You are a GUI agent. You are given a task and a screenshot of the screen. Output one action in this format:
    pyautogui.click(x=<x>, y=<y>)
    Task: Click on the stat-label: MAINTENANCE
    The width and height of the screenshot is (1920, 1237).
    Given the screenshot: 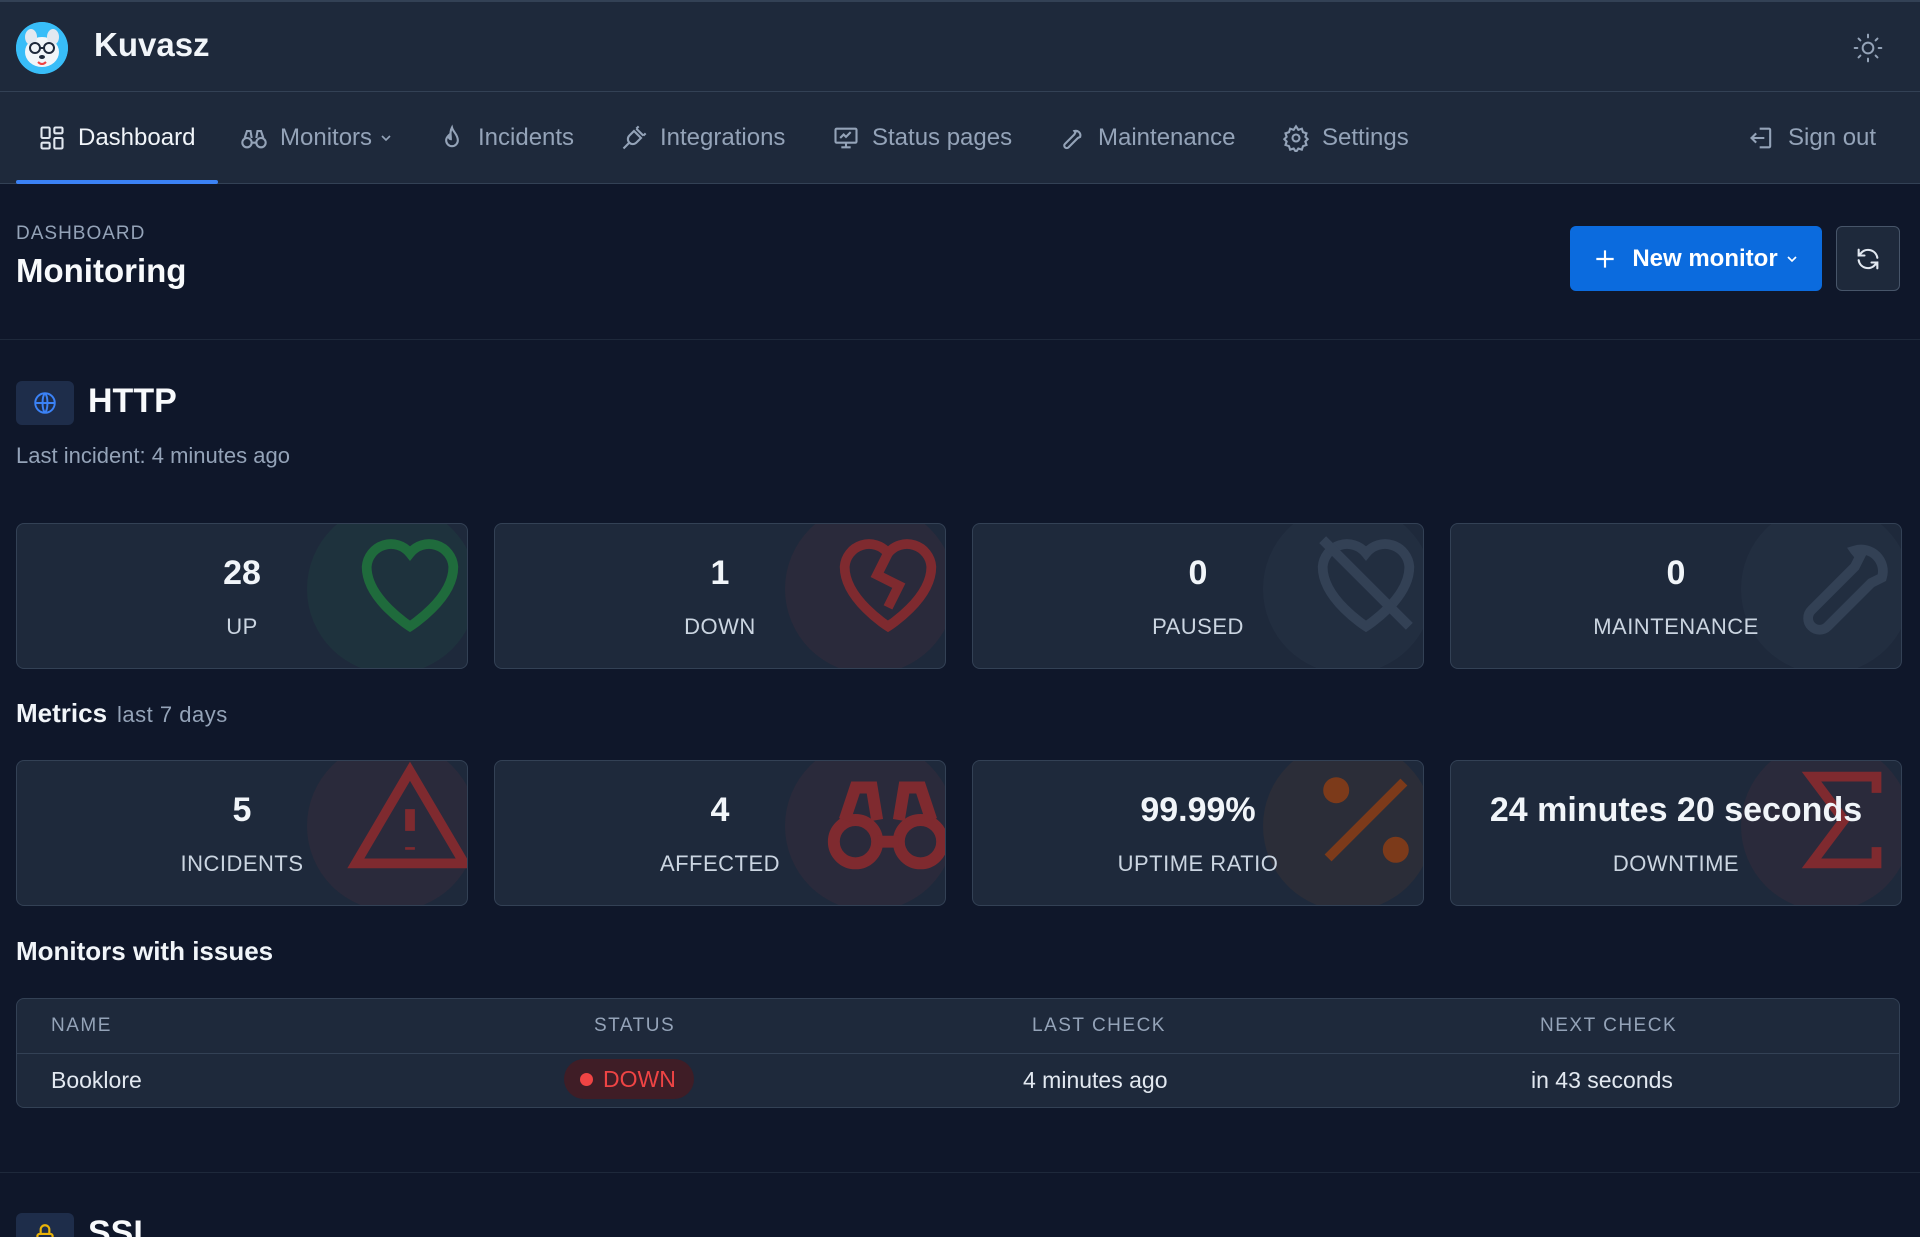 What is the action you would take?
    pyautogui.click(x=1676, y=626)
    